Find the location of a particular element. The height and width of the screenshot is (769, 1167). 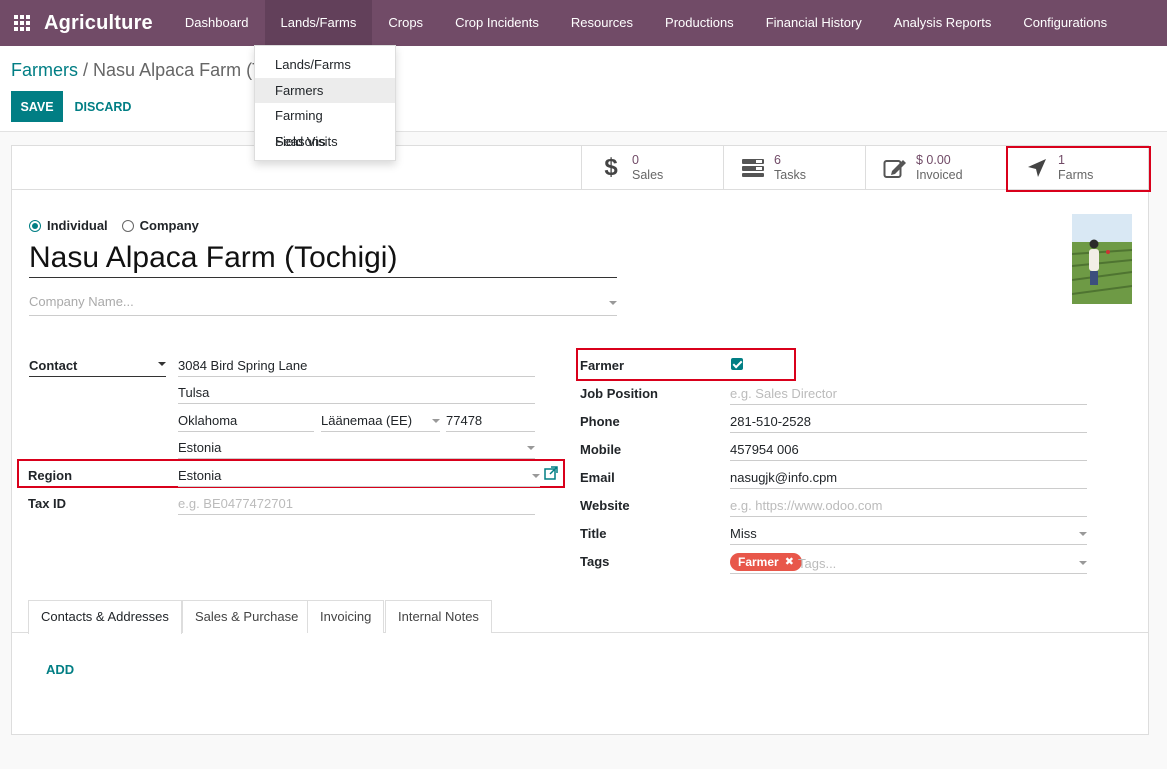

phone-label: Phone is located at coordinates (600, 421).